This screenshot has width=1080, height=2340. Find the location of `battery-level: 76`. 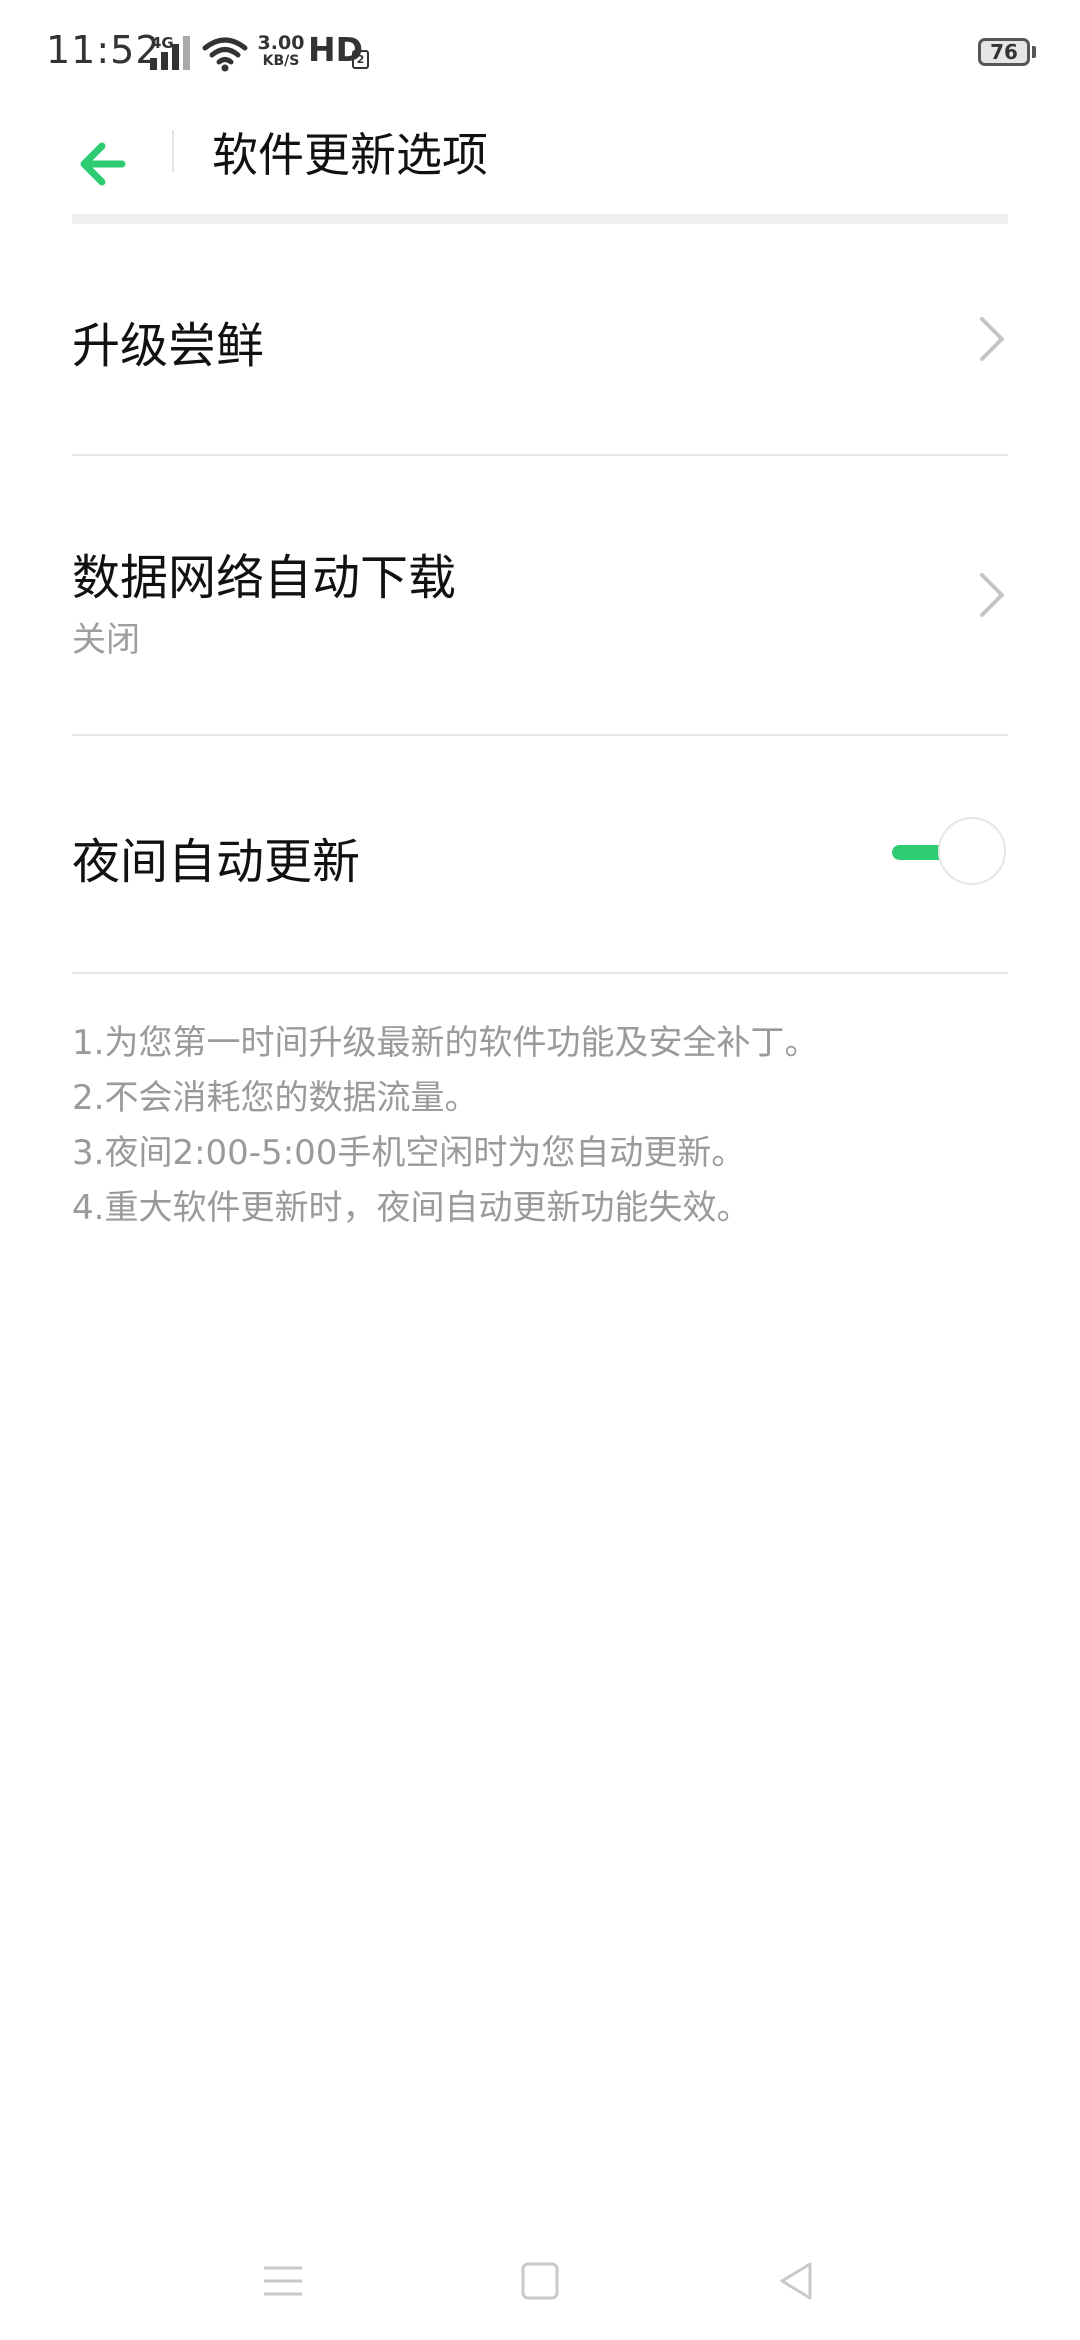

battery-level: 76 is located at coordinates (1004, 52).